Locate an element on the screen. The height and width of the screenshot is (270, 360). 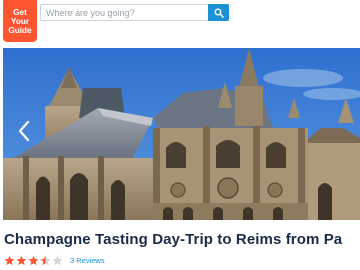
logo-line-1: Get is located at coordinates (20, 12).